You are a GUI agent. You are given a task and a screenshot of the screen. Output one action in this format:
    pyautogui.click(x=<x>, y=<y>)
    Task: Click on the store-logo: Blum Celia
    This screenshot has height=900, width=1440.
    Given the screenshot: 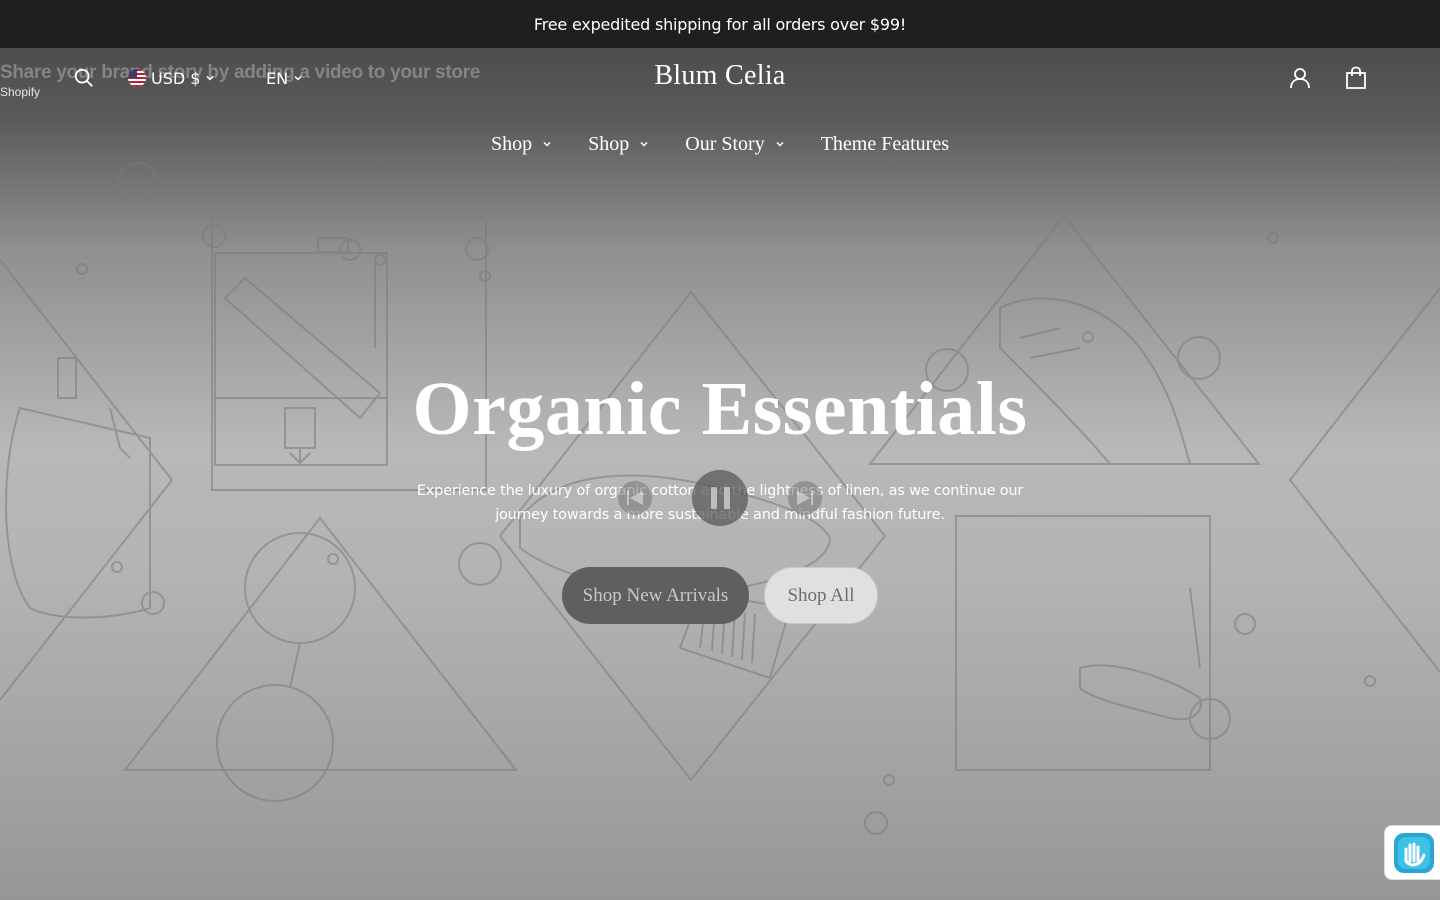 What is the action you would take?
    pyautogui.click(x=720, y=76)
    